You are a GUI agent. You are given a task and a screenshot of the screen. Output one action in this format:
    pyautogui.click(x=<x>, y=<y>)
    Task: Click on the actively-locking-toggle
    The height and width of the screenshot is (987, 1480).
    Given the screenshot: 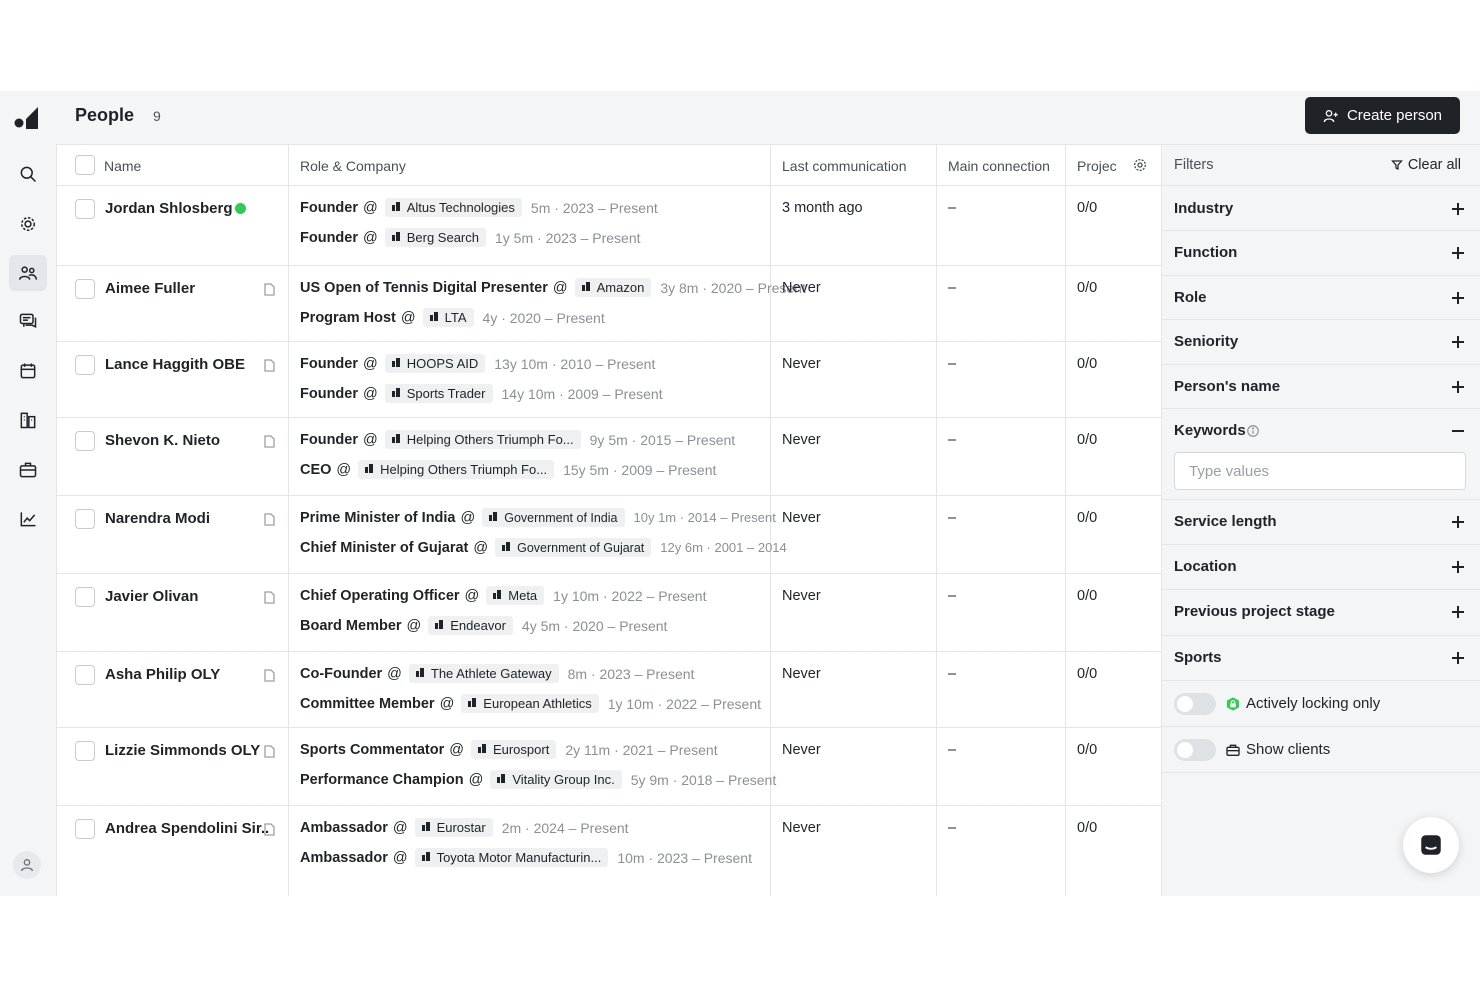 What is the action you would take?
    pyautogui.click(x=1195, y=704)
    